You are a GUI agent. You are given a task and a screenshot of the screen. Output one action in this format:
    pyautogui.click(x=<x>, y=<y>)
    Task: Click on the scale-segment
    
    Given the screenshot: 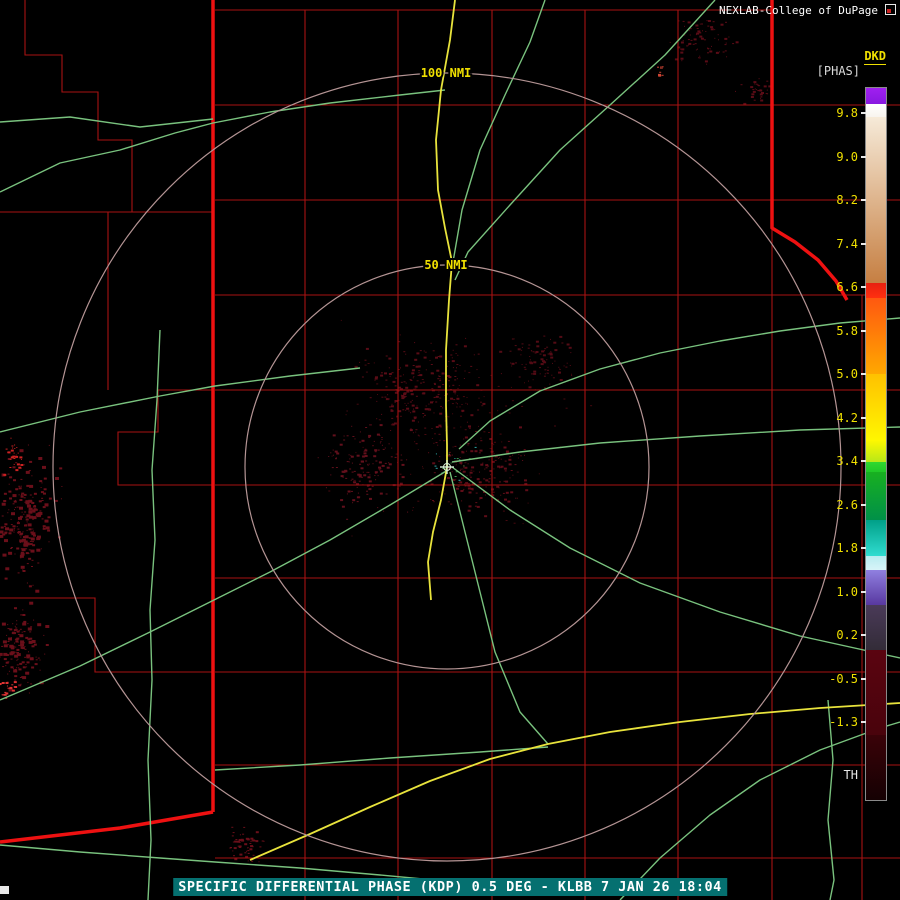 What is the action you would take?
    pyautogui.click(x=876, y=767)
    